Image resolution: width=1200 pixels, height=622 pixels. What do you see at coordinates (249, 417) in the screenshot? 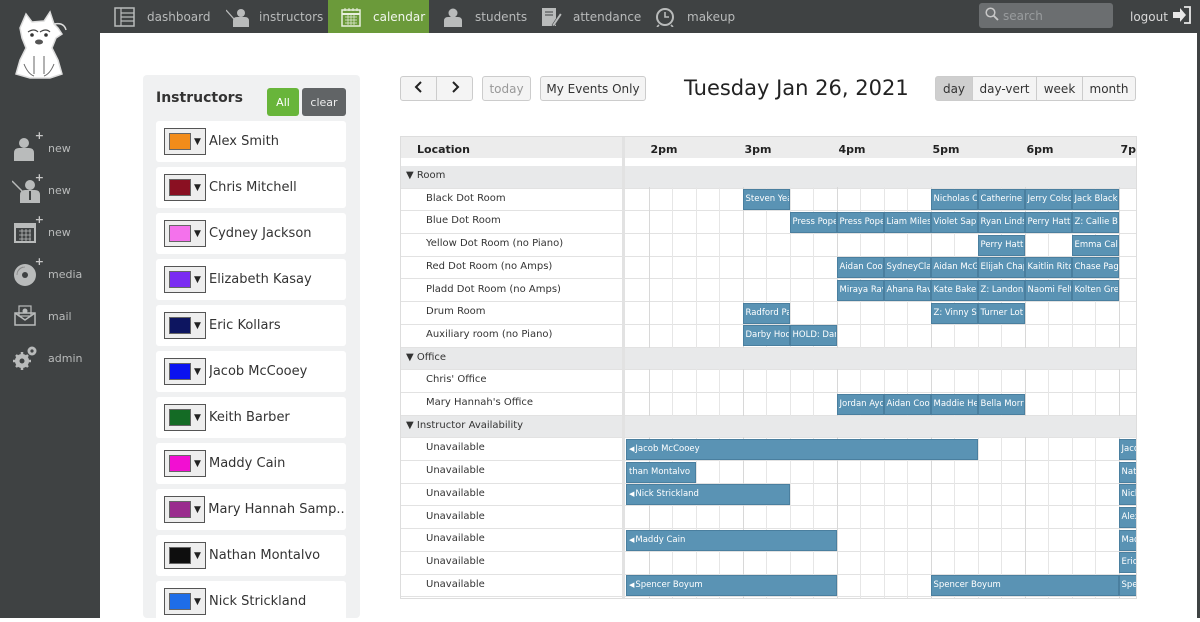
I see `instructor-name: Keith Barber` at bounding box center [249, 417].